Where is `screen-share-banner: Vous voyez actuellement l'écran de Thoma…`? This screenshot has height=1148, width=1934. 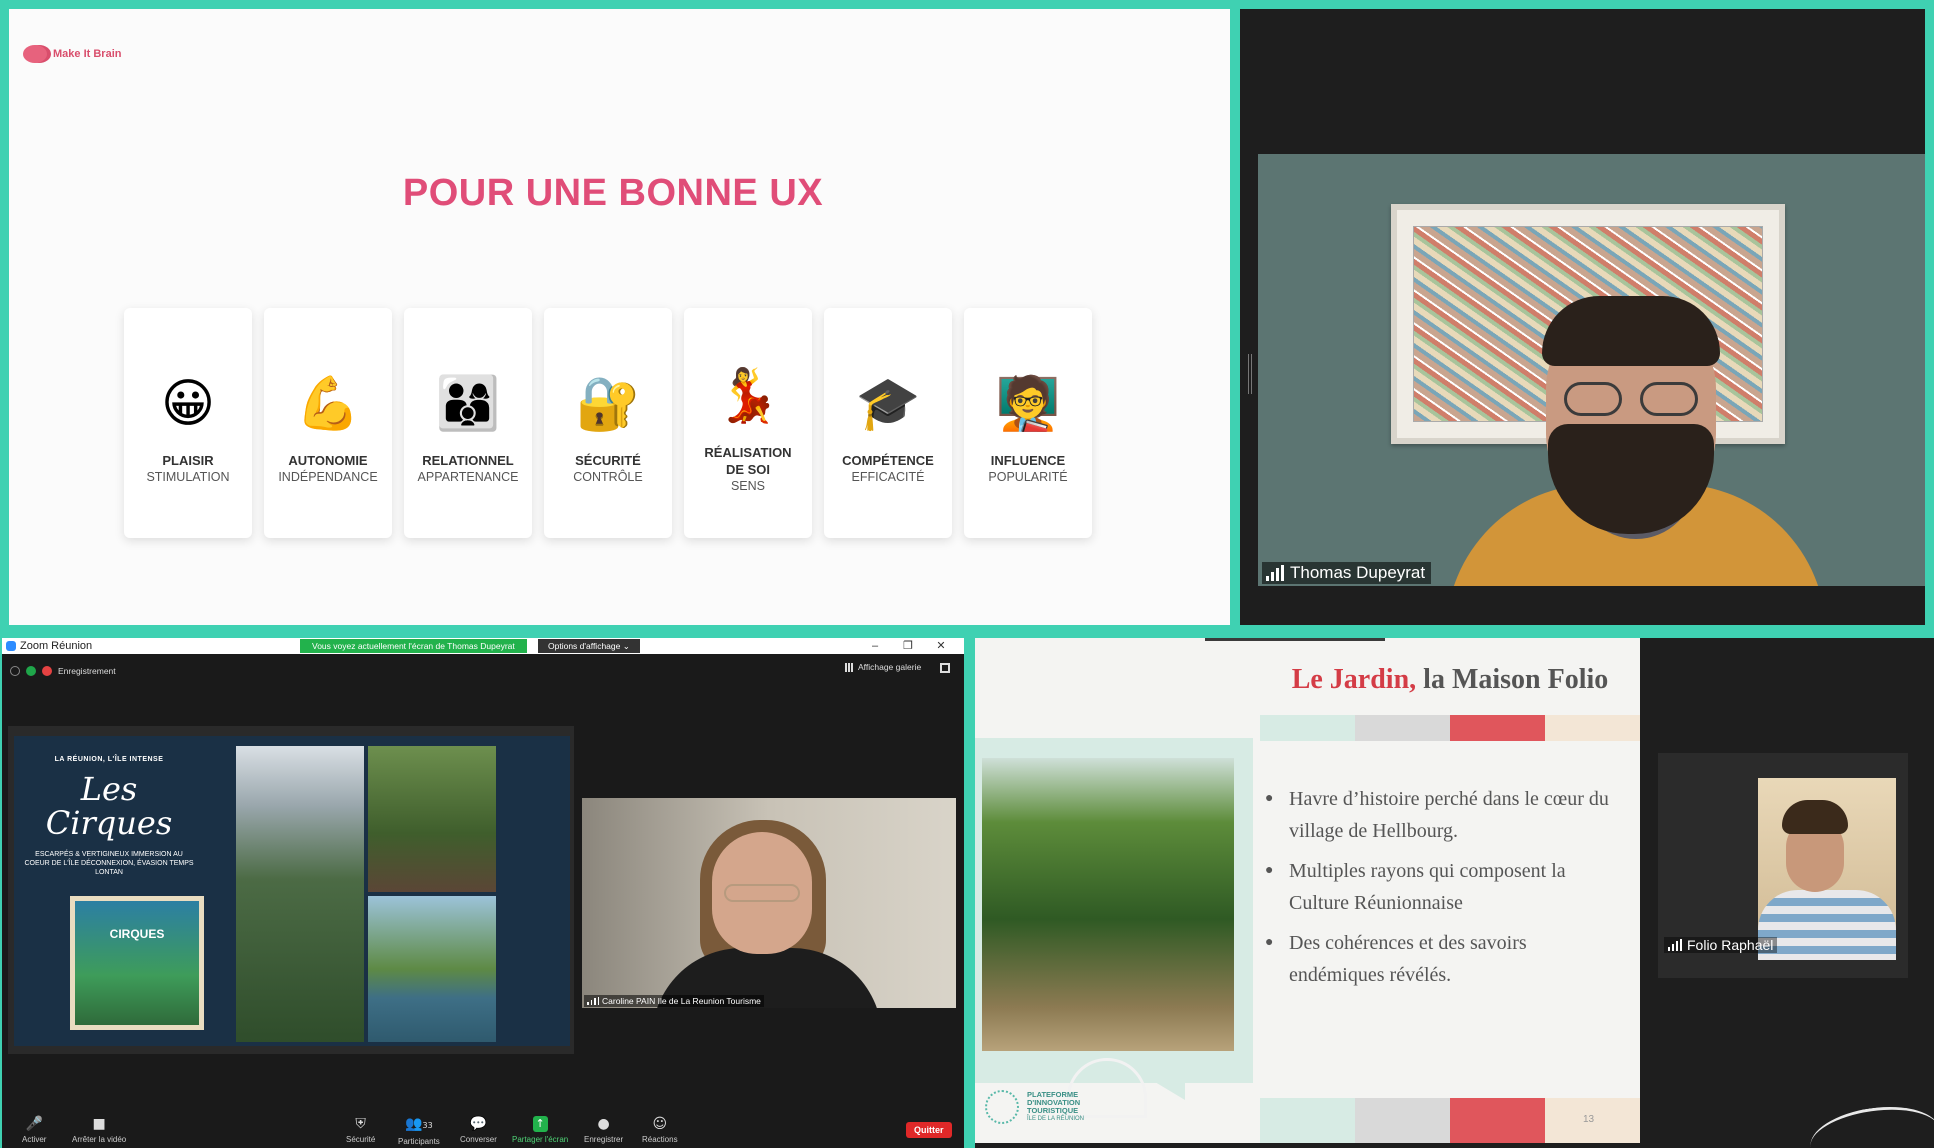 screen-share-banner: Vous voyez actuellement l'écran de Thoma… is located at coordinates (413, 646).